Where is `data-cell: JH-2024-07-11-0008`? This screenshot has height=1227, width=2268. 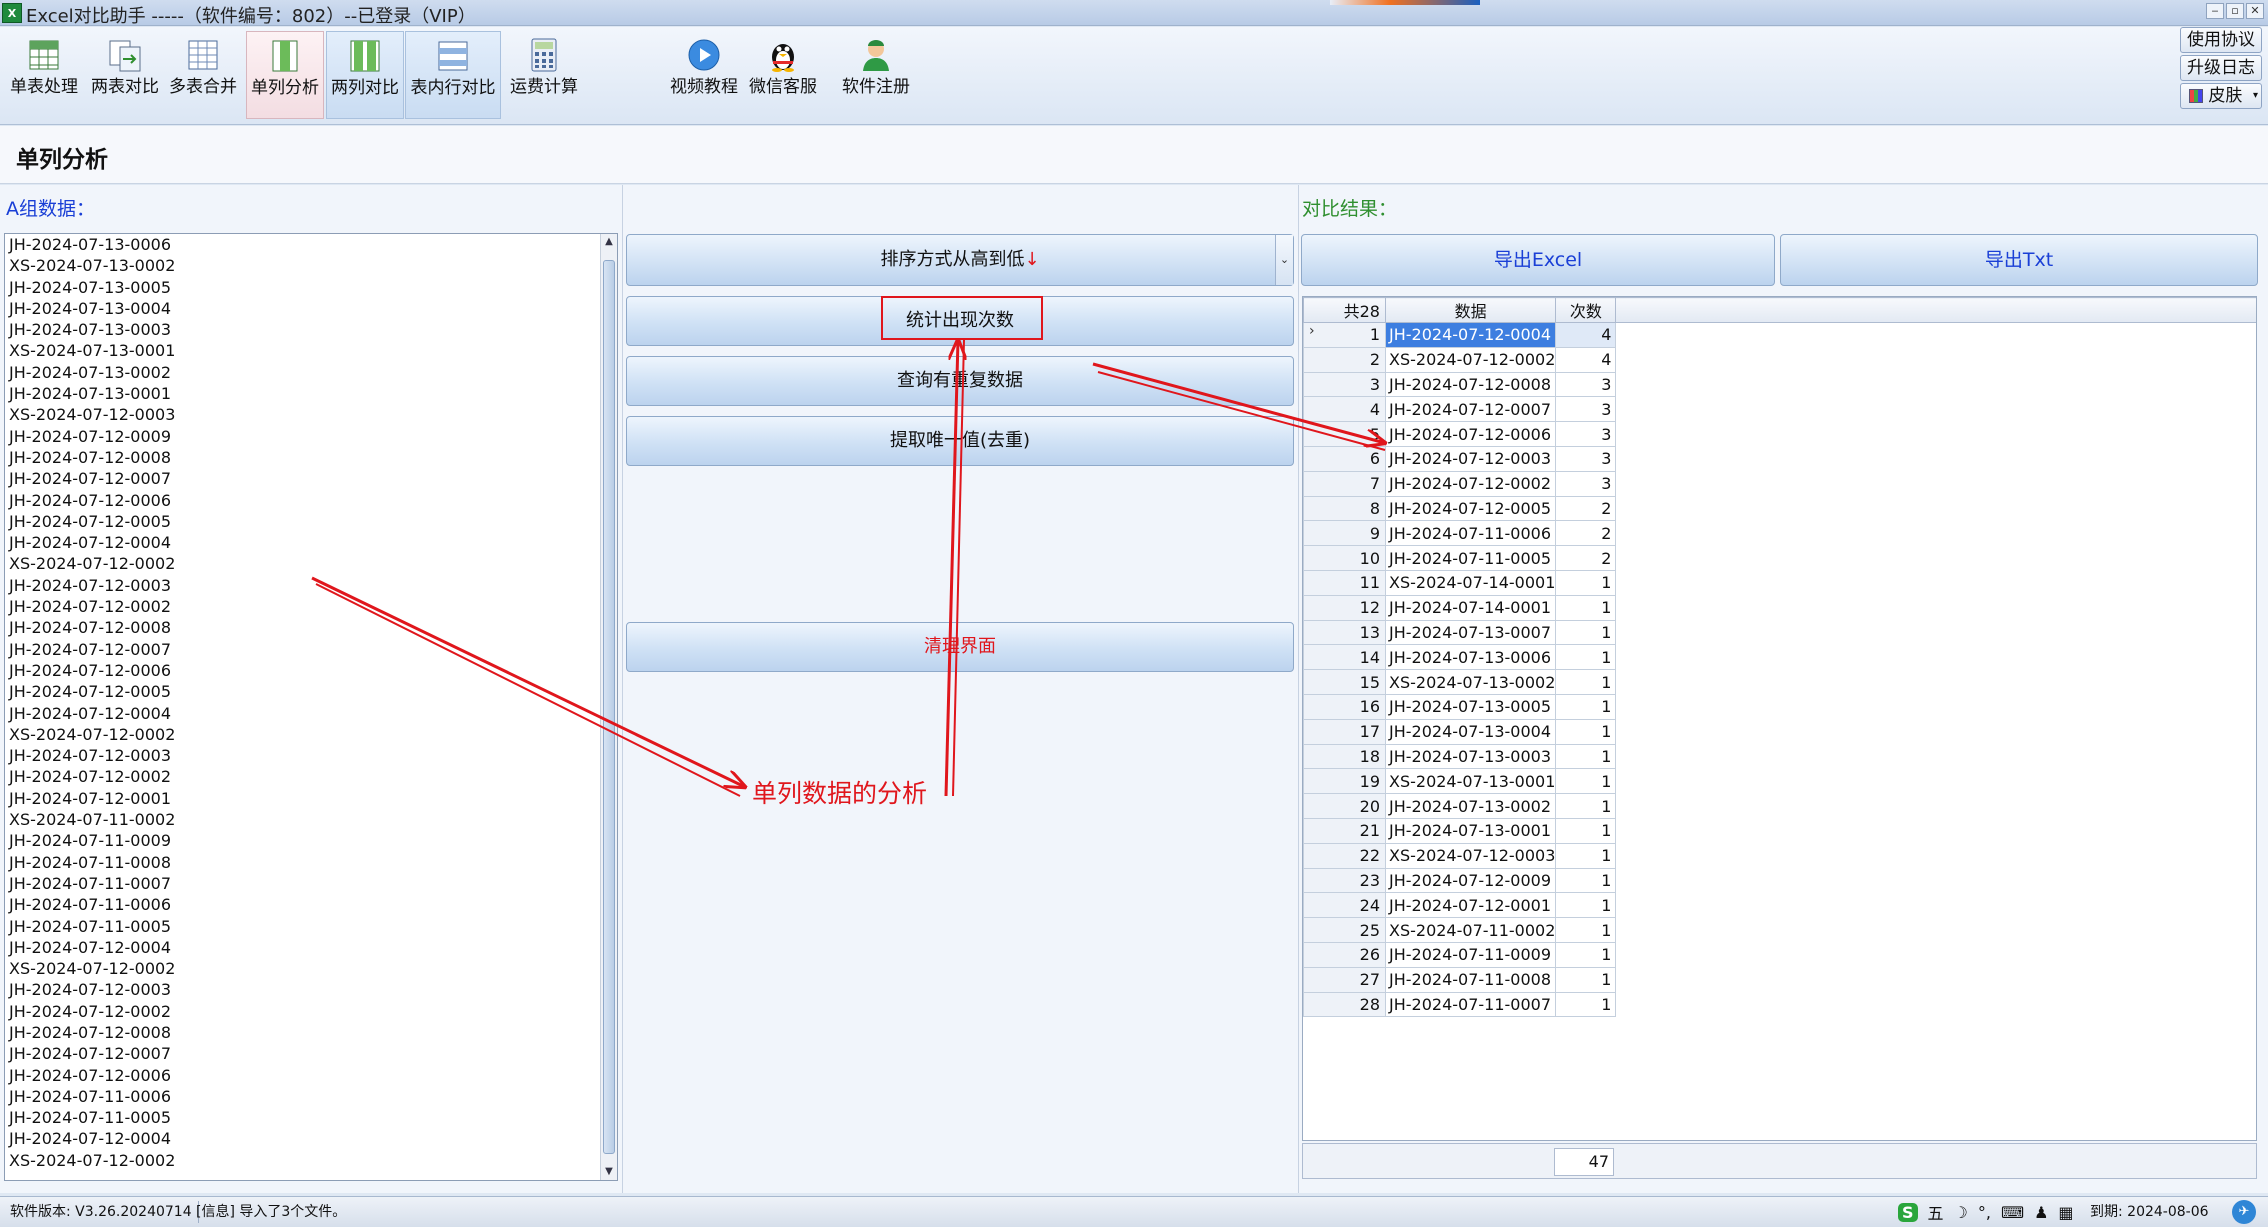
data-cell: JH-2024-07-11-0008 is located at coordinates (1470, 979).